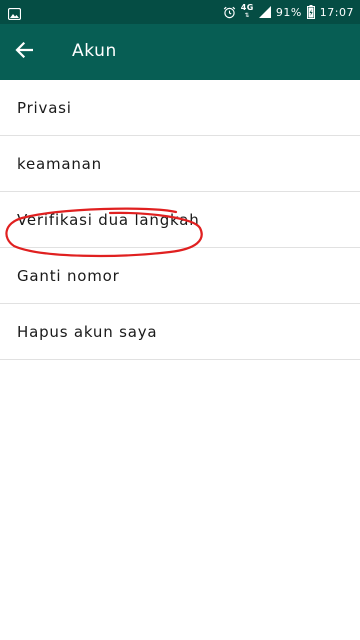 The height and width of the screenshot is (640, 360). I want to click on data-arrows-icon: ⇅, so click(247, 15).